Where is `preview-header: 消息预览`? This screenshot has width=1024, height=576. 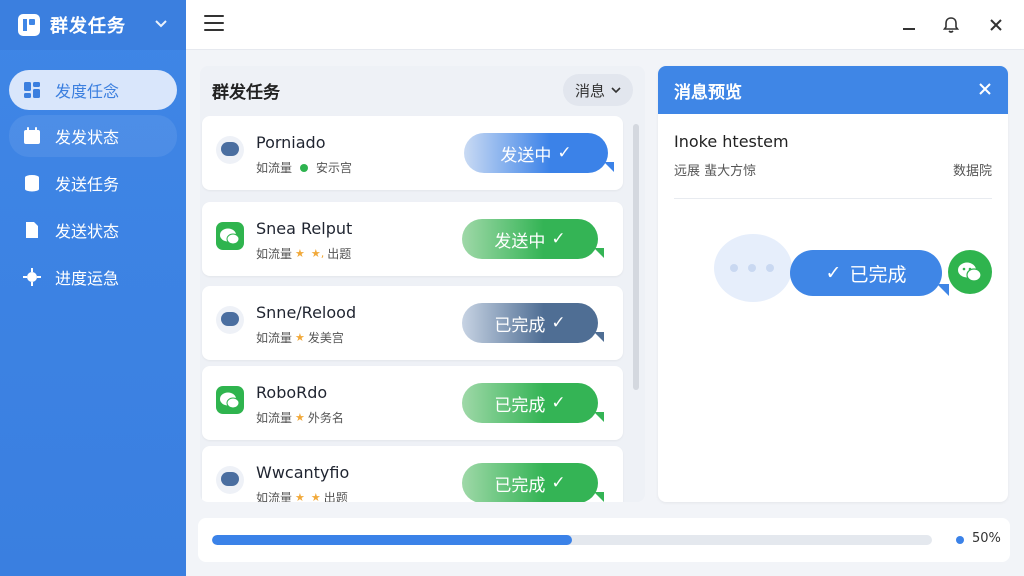 preview-header: 消息预览 is located at coordinates (833, 90).